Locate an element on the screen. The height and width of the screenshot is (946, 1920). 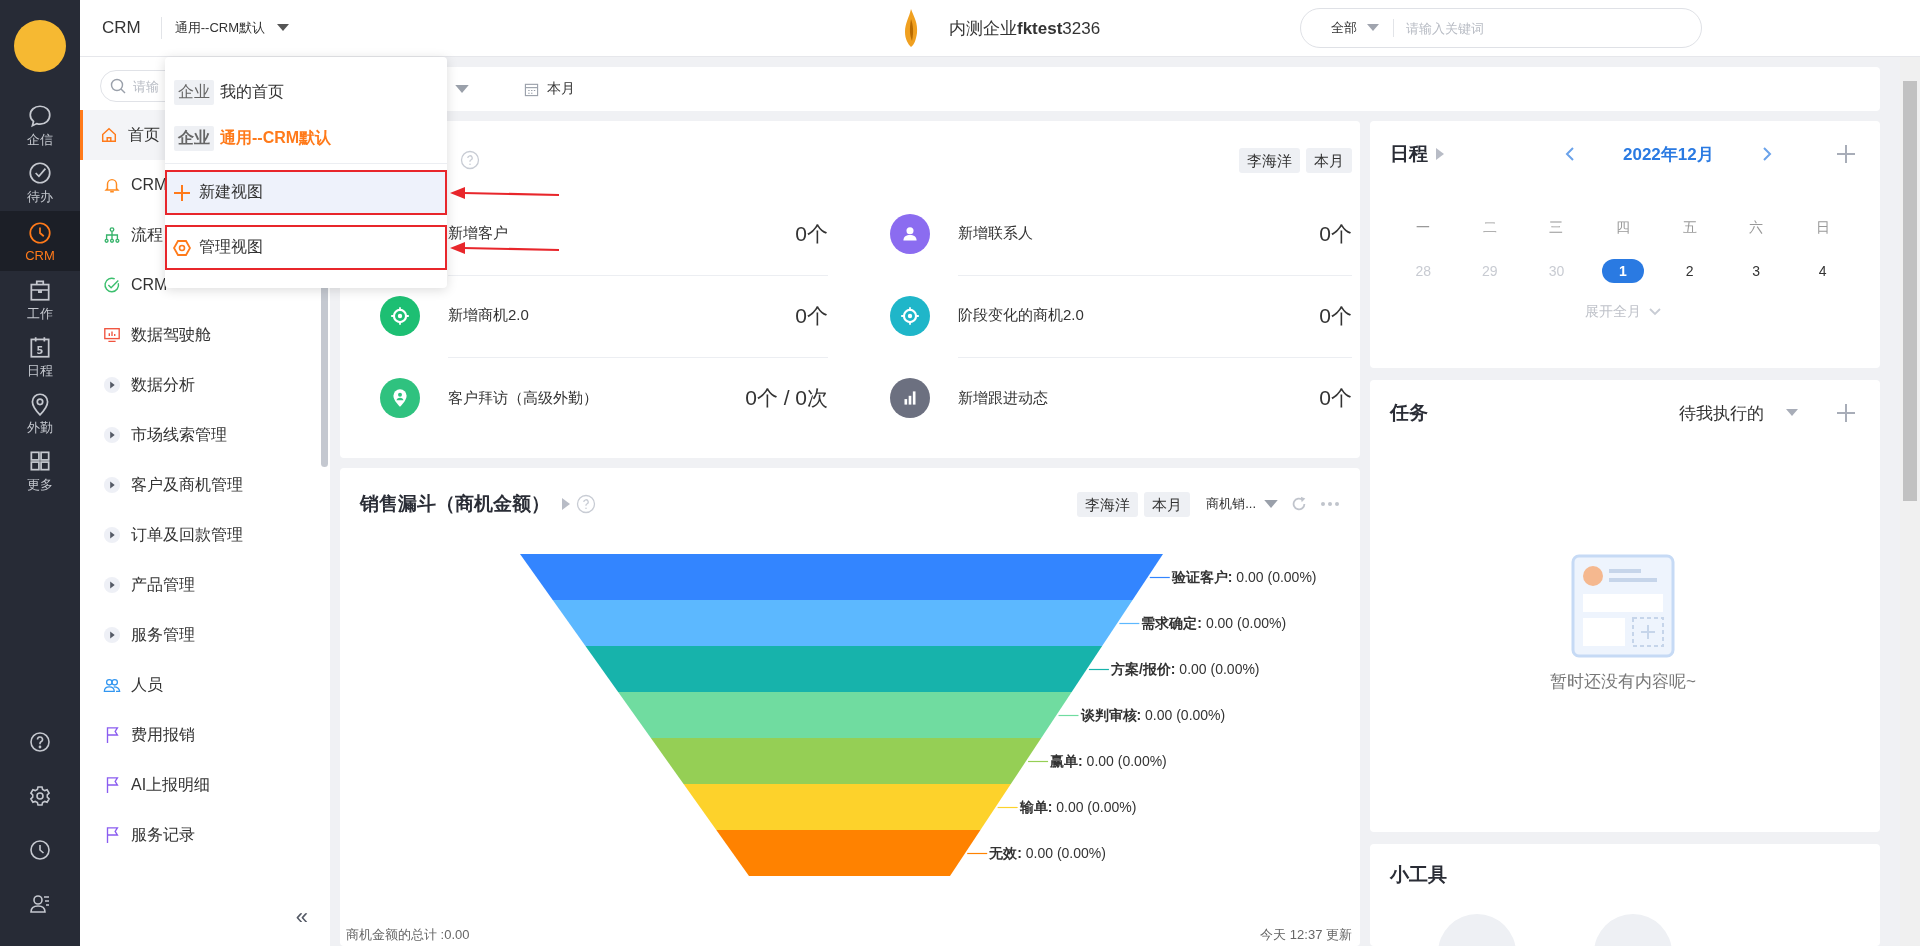
funnel-label: 谈判审核: 0.00 (0.00%) is located at coordinates (1153, 715).